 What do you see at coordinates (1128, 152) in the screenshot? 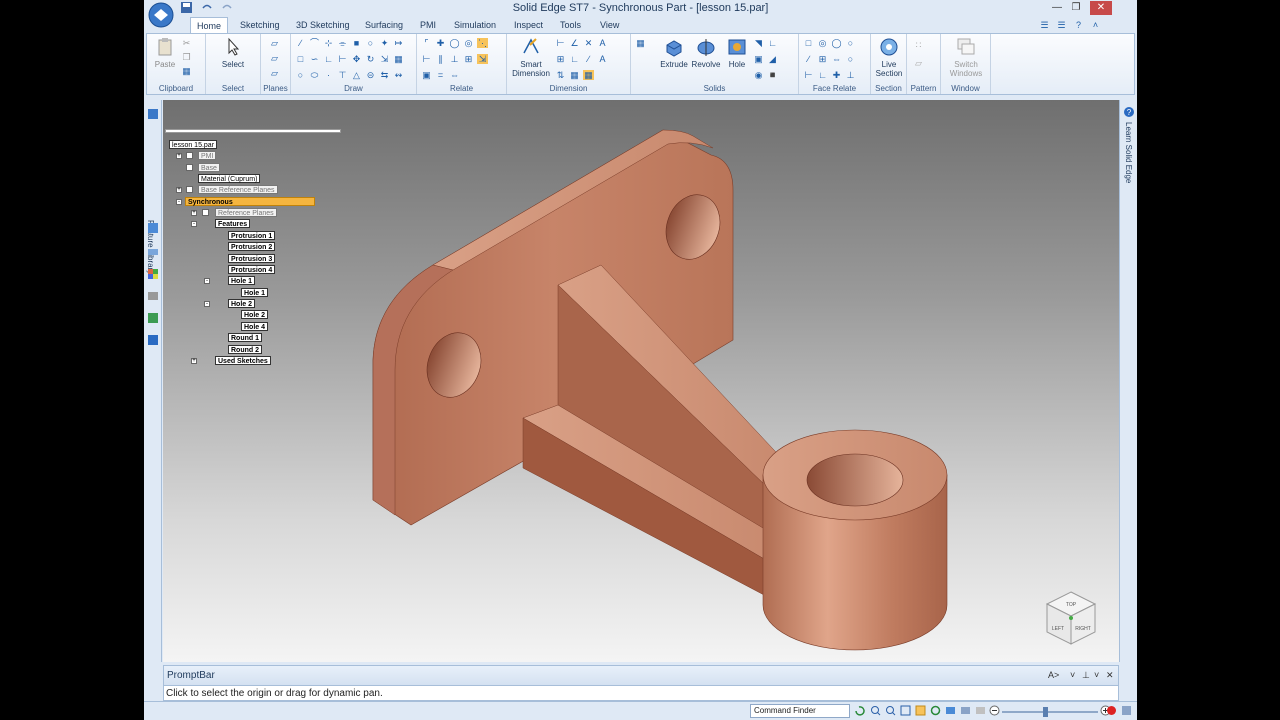
I see `learn-solid-edge-tab: Learn Solid Edge` at bounding box center [1128, 152].